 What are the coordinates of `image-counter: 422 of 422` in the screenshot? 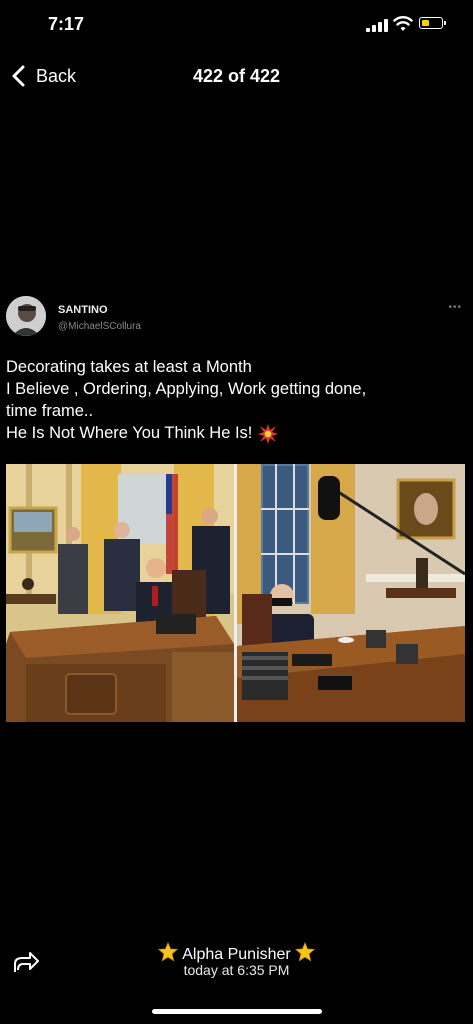 It's located at (236, 76).